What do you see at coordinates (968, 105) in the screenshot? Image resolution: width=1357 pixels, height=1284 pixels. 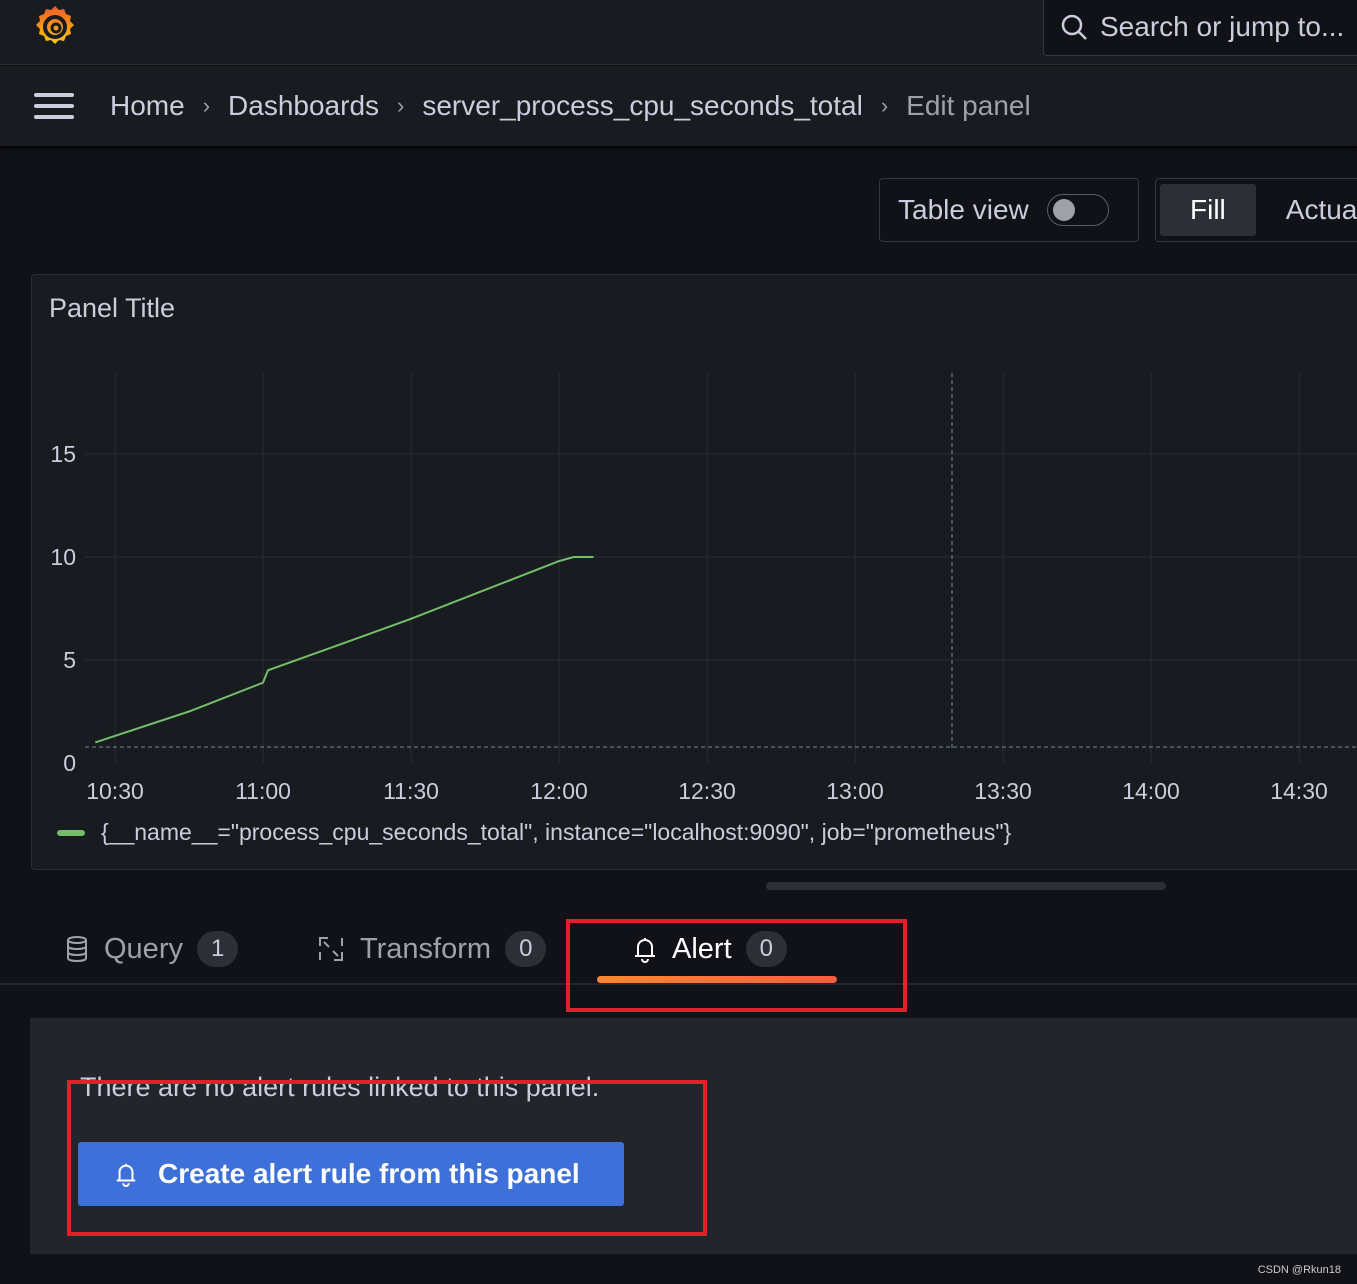 I see `breadcrumb-current: Edit panel` at bounding box center [968, 105].